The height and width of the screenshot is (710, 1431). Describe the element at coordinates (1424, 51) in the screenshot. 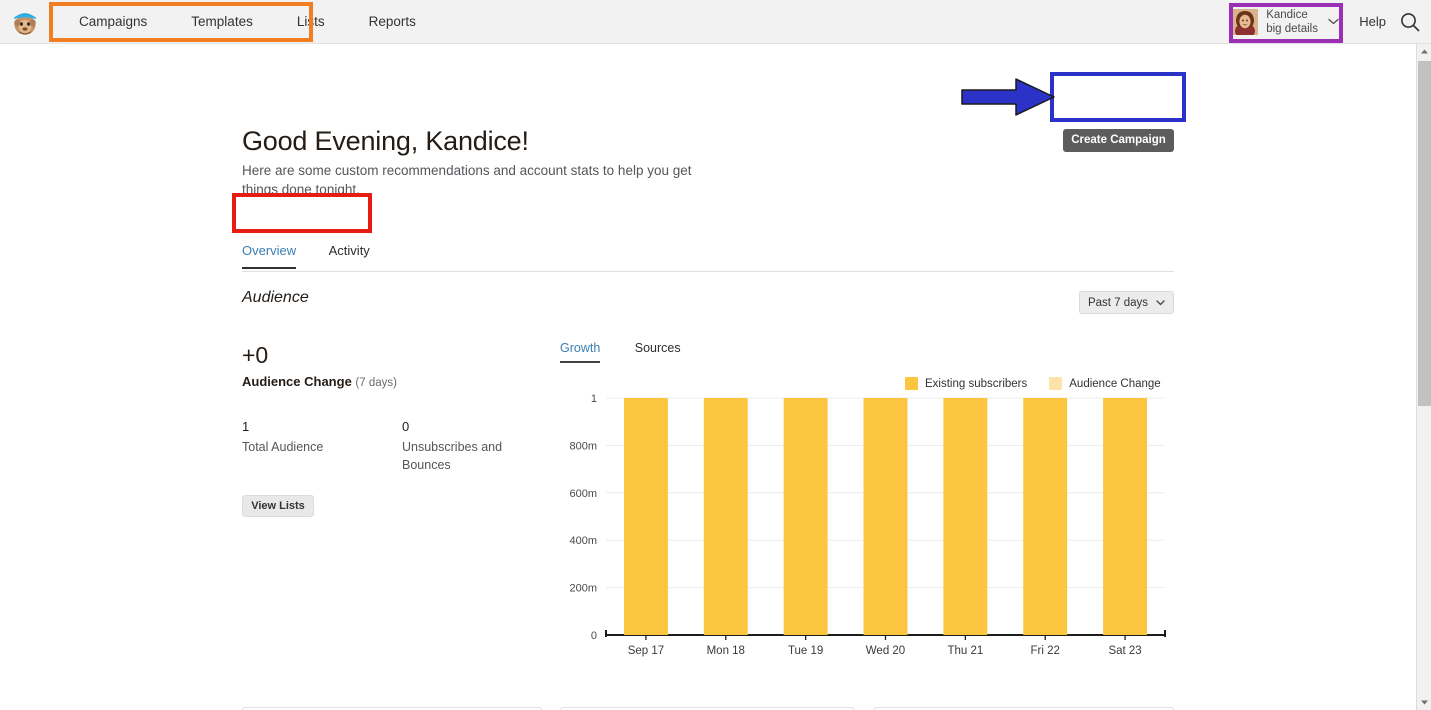

I see `scroll-up-arrow-icon` at that location.